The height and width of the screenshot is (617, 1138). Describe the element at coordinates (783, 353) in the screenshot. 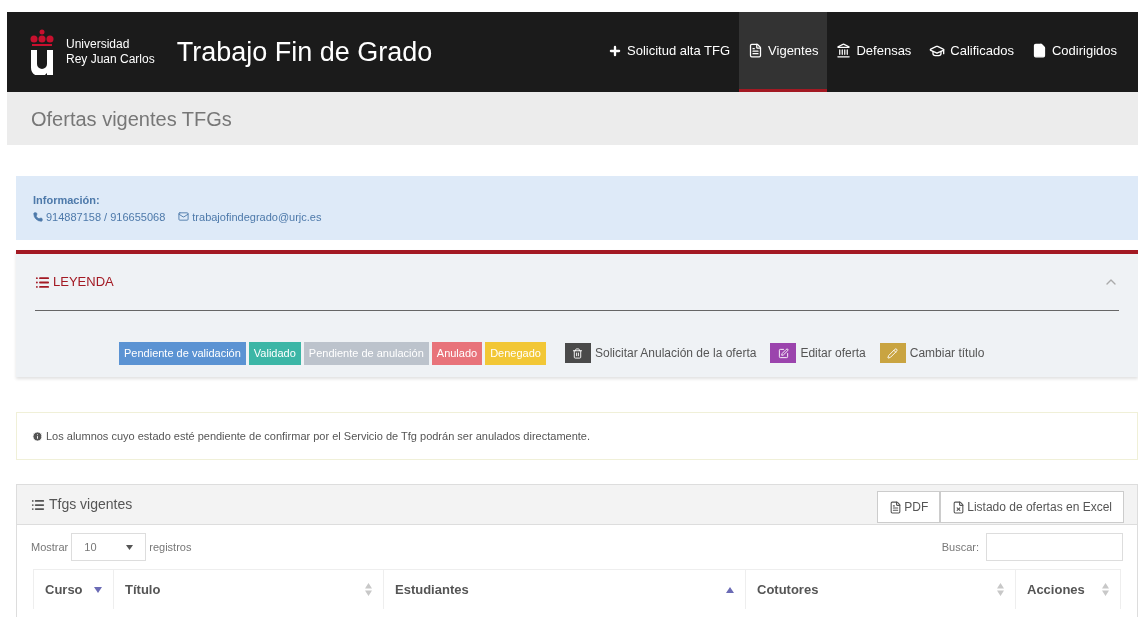

I see `edit-icon` at that location.